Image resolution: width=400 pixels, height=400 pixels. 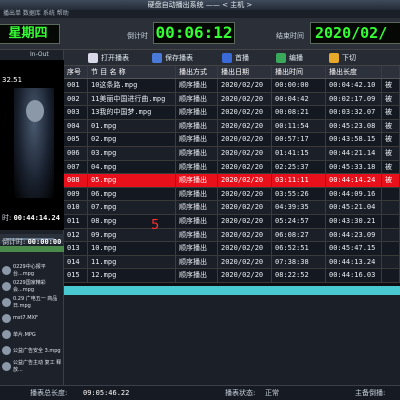 I want to click on cell-name: 13我的中国梦.mpg, so click(x=132, y=112).